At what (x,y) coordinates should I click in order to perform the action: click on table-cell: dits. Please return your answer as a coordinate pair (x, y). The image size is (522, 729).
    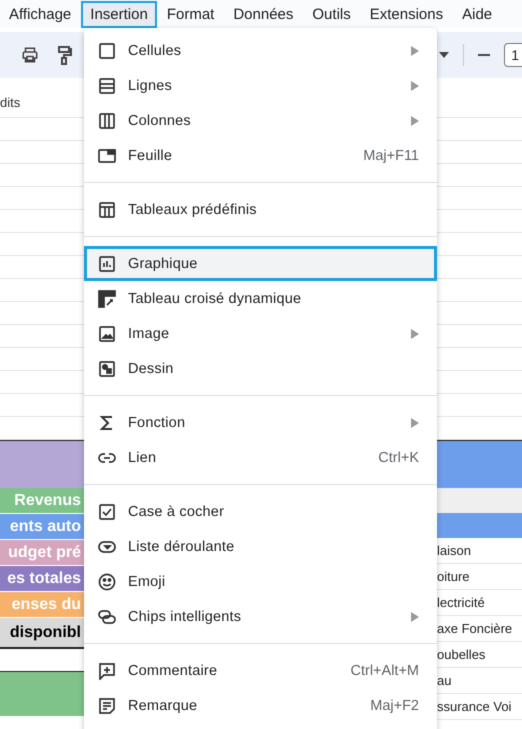
    Looking at the image, I should click on (10, 102).